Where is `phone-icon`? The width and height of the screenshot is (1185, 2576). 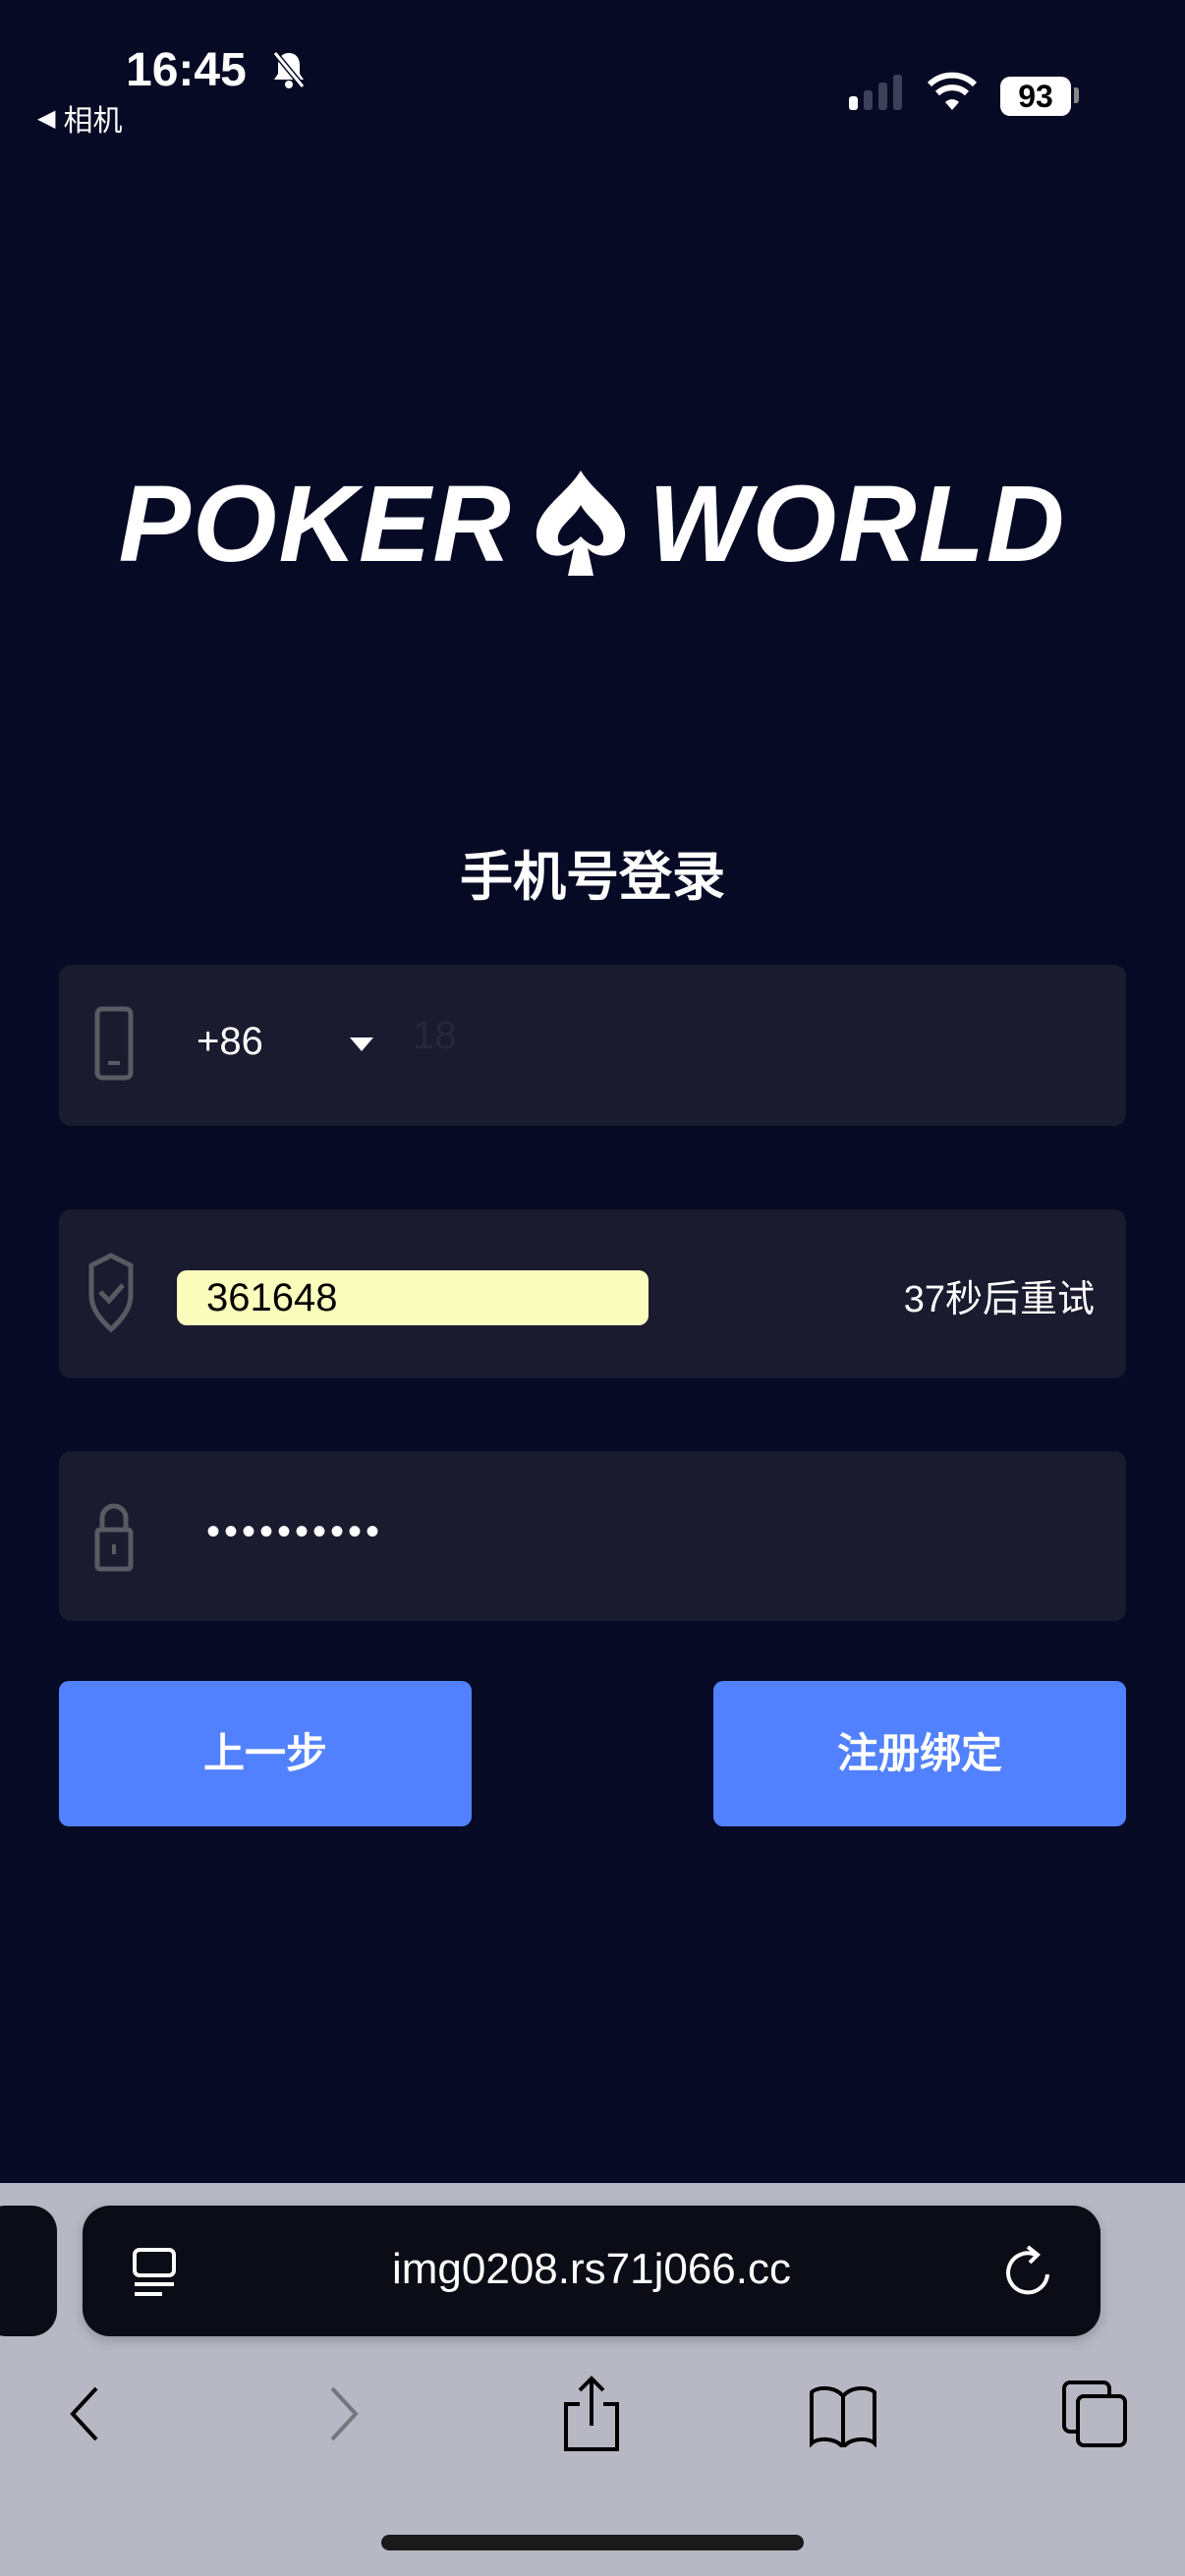 phone-icon is located at coordinates (114, 1043).